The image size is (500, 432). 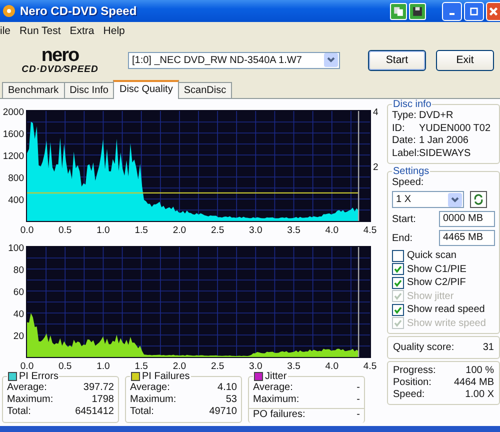 I want to click on close-button, so click(x=493, y=11).